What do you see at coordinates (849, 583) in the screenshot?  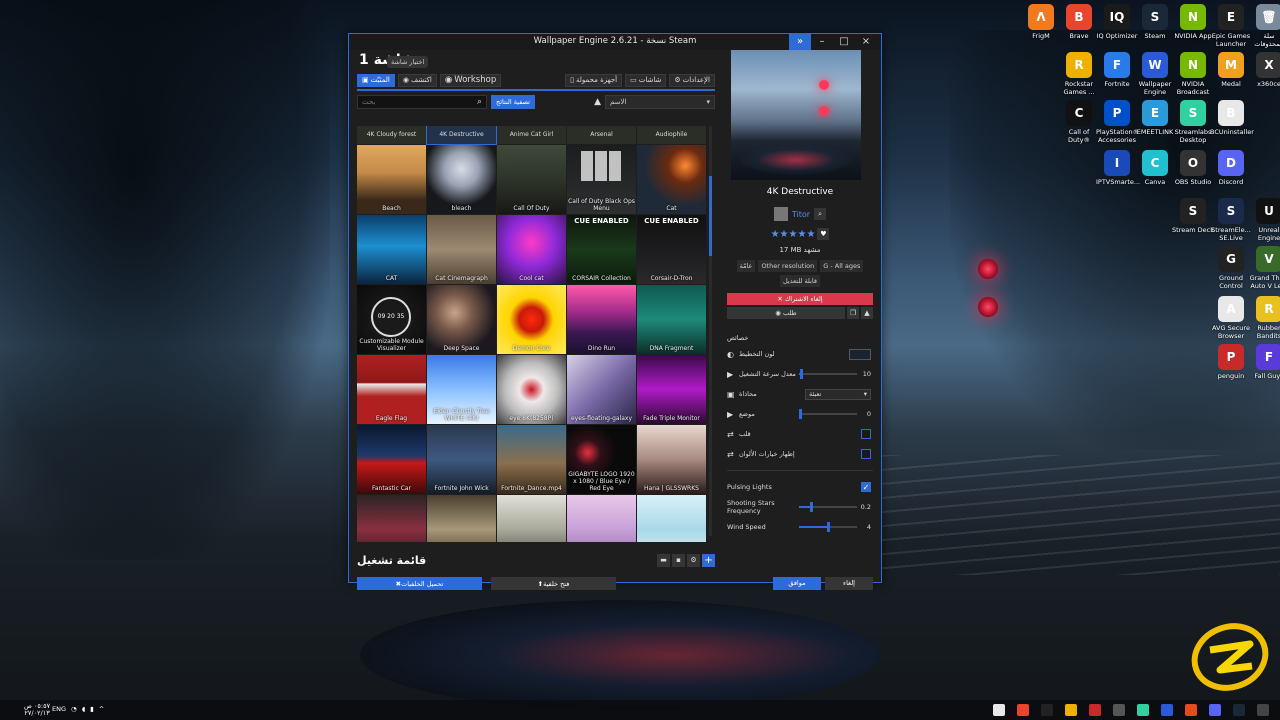 I see `cancel-button: إلغاء` at bounding box center [849, 583].